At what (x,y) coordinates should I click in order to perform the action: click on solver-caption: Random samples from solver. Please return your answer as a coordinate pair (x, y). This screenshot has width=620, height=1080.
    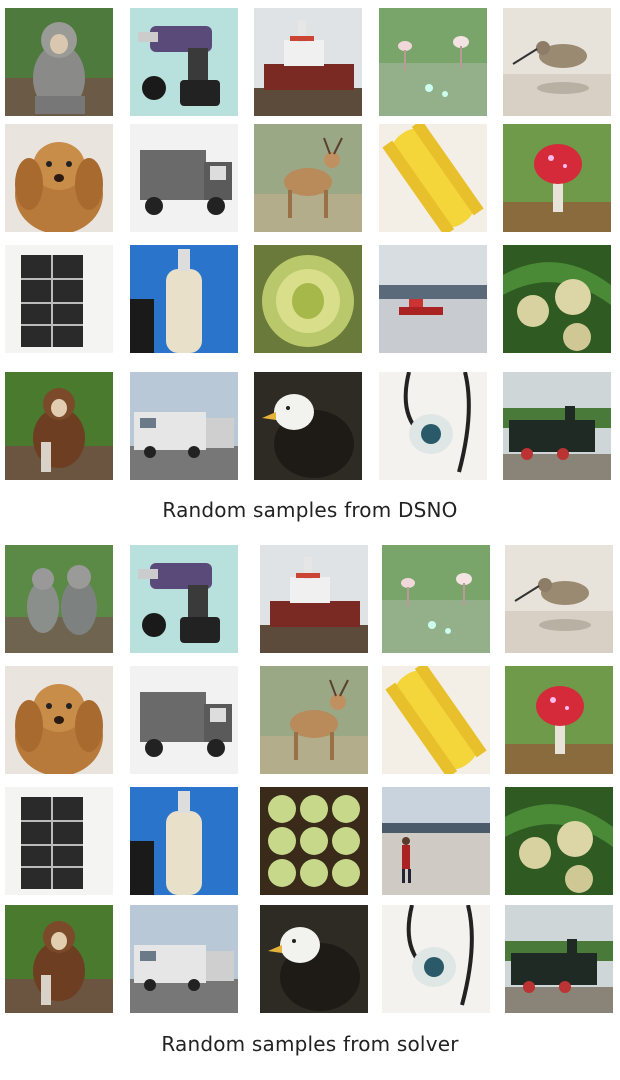
    Looking at the image, I should click on (310, 1044).